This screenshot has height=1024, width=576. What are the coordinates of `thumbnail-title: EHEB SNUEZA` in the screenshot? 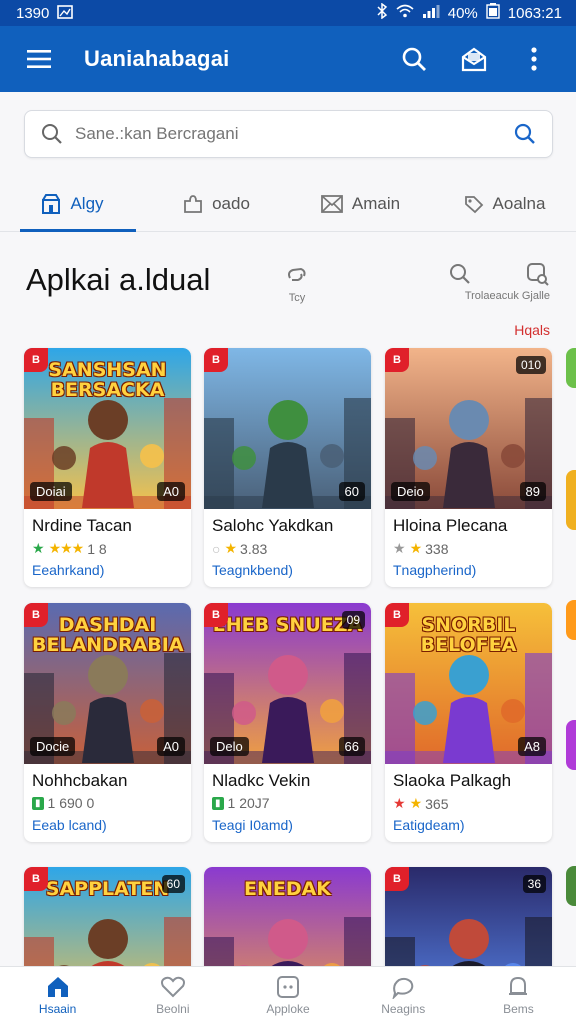 It's located at (287, 625).